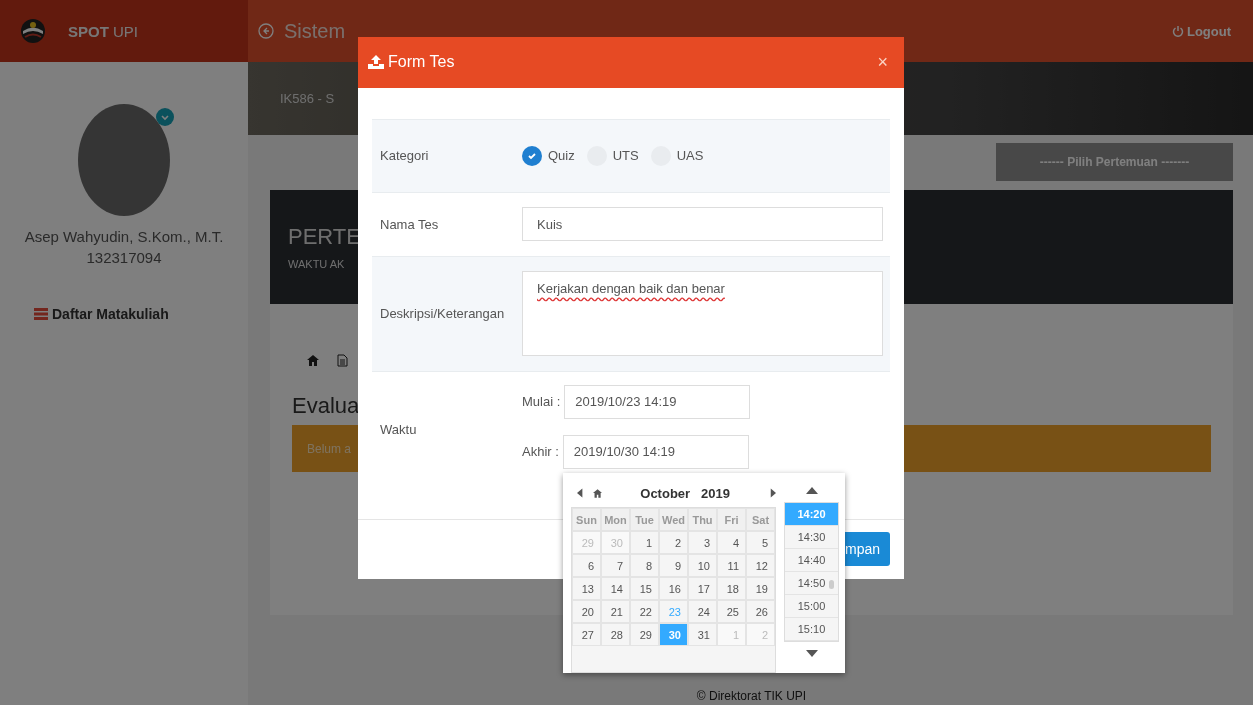 This screenshot has width=1253, height=705. I want to click on start-label: Mulai :, so click(541, 402).